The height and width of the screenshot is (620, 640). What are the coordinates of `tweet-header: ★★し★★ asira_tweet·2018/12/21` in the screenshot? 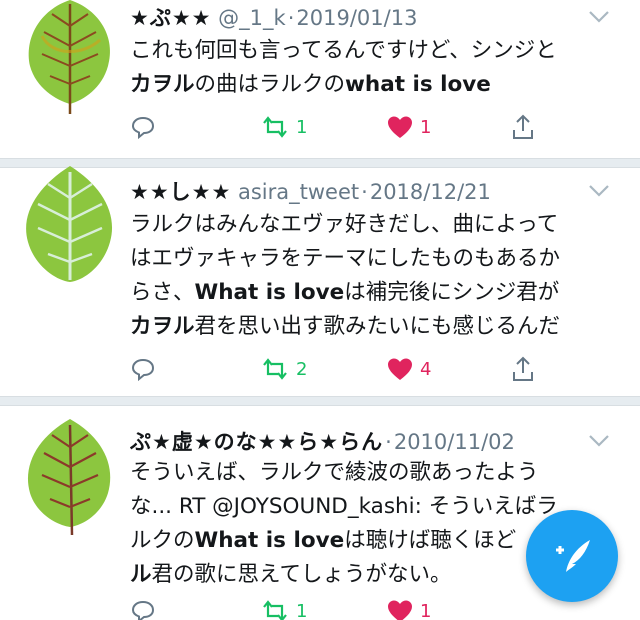 It's located at (355, 194).